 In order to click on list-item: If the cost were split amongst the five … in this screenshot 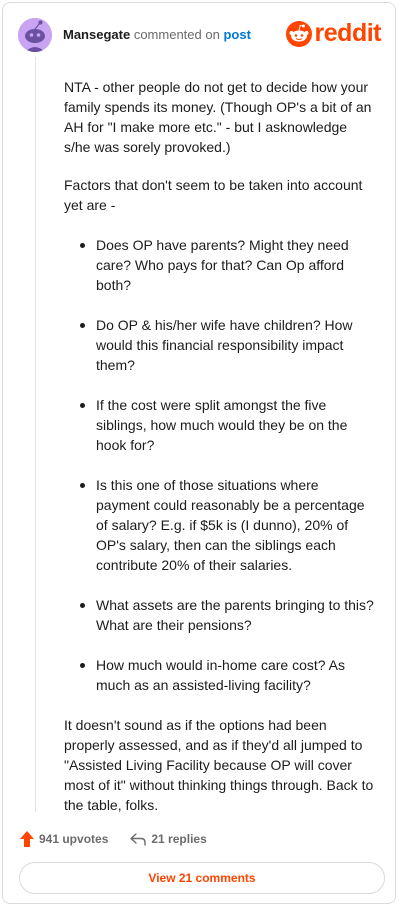, I will do `click(220, 425)`.